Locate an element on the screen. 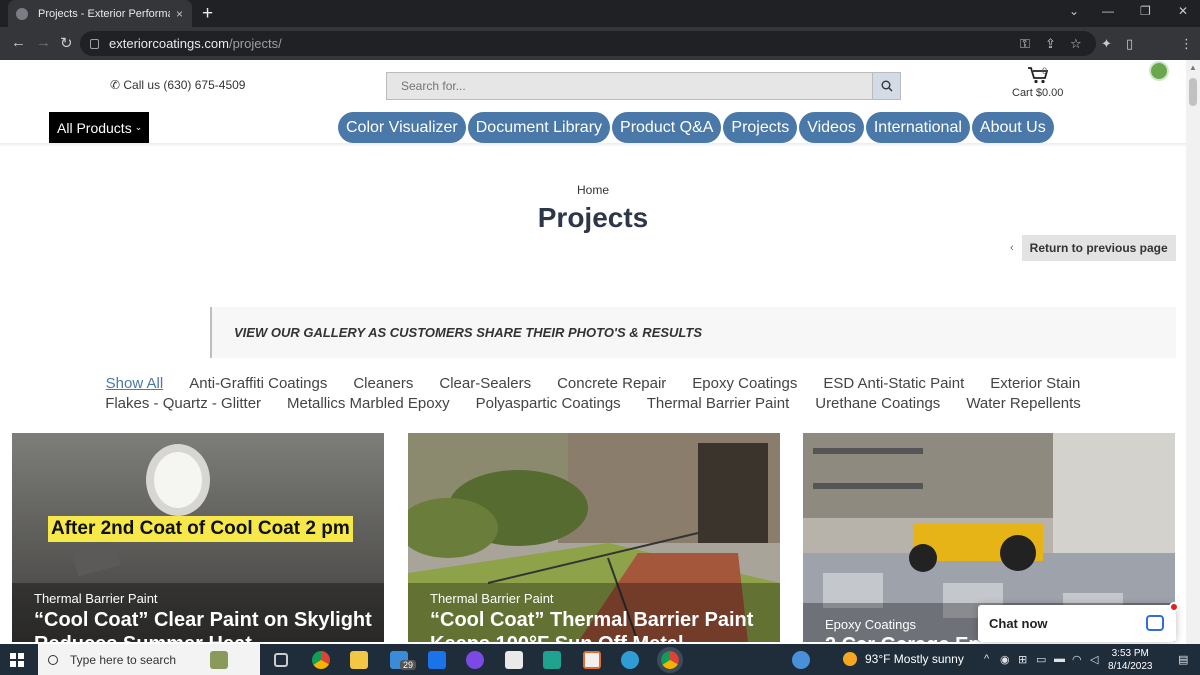 The width and height of the screenshot is (1200, 675). store-icon is located at coordinates (514, 660).